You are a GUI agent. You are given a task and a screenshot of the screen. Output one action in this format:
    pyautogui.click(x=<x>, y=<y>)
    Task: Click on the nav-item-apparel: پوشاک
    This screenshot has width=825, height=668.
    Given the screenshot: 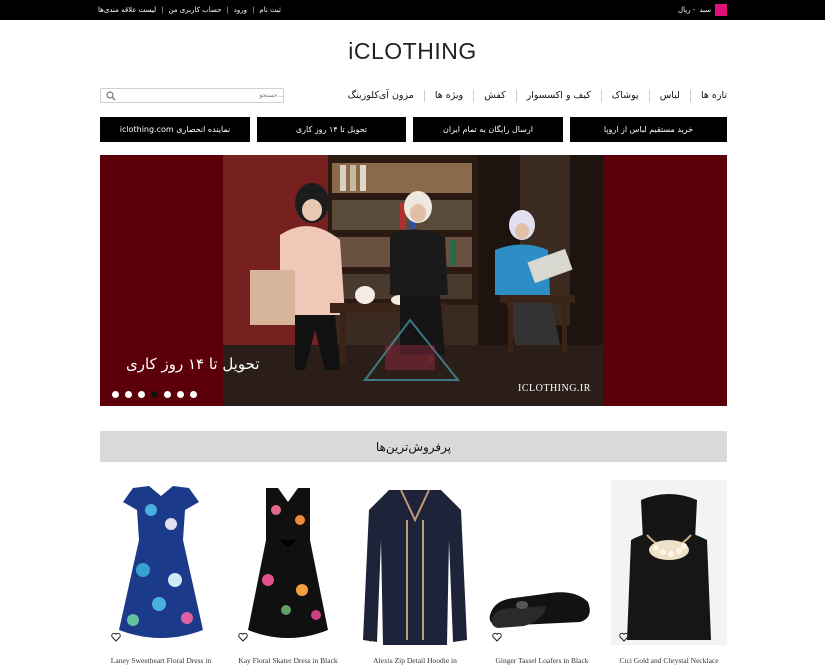 What is the action you would take?
    pyautogui.click(x=624, y=96)
    